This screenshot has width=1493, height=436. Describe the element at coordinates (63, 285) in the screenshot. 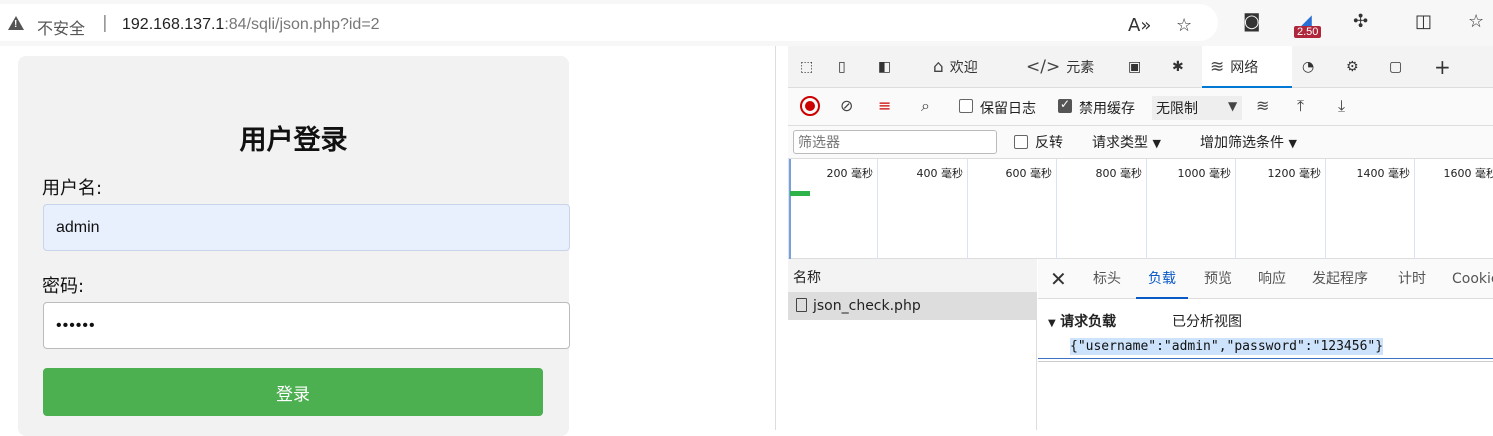

I see `password-label: 密码:` at that location.